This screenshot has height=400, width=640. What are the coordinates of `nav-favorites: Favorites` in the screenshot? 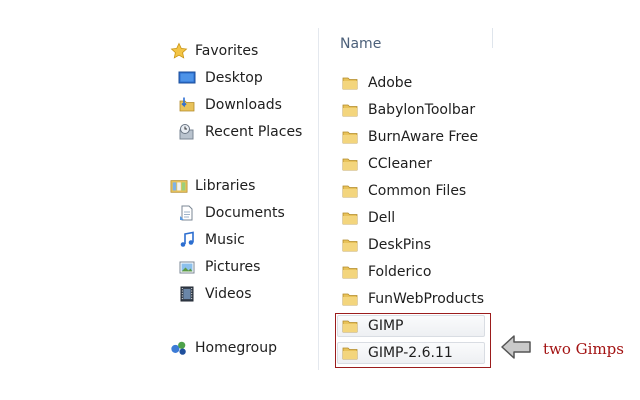 It's located at (240, 51).